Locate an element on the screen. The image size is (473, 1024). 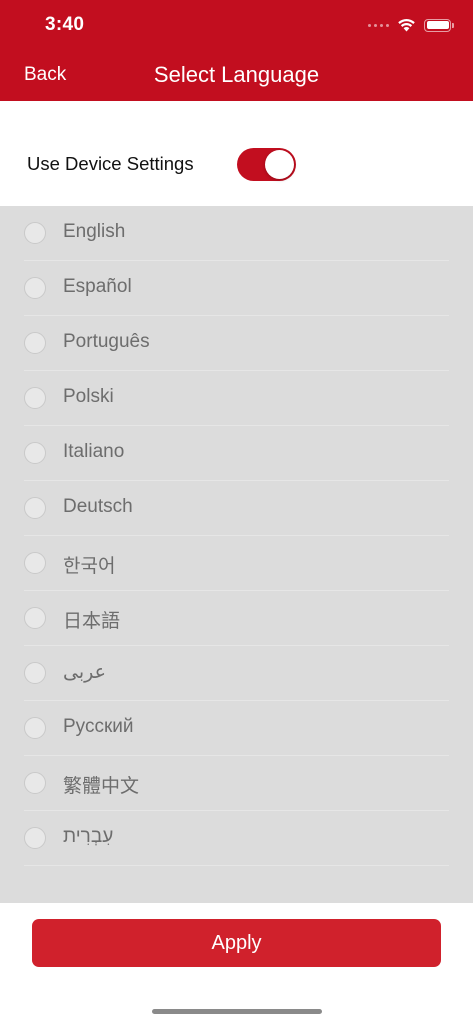
toggle-knob is located at coordinates (279, 164).